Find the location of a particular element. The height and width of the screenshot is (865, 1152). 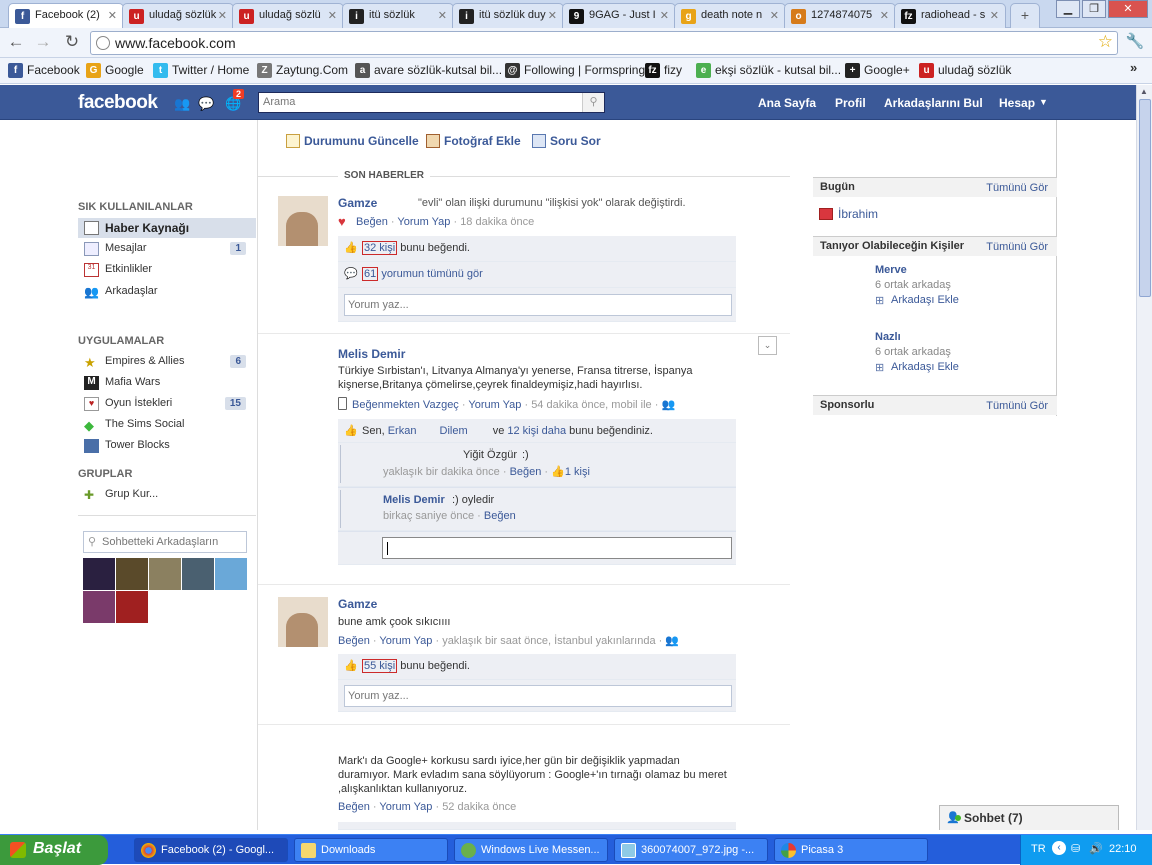

update-status-button: Durumunu Güncelle is located at coordinates (352, 141).